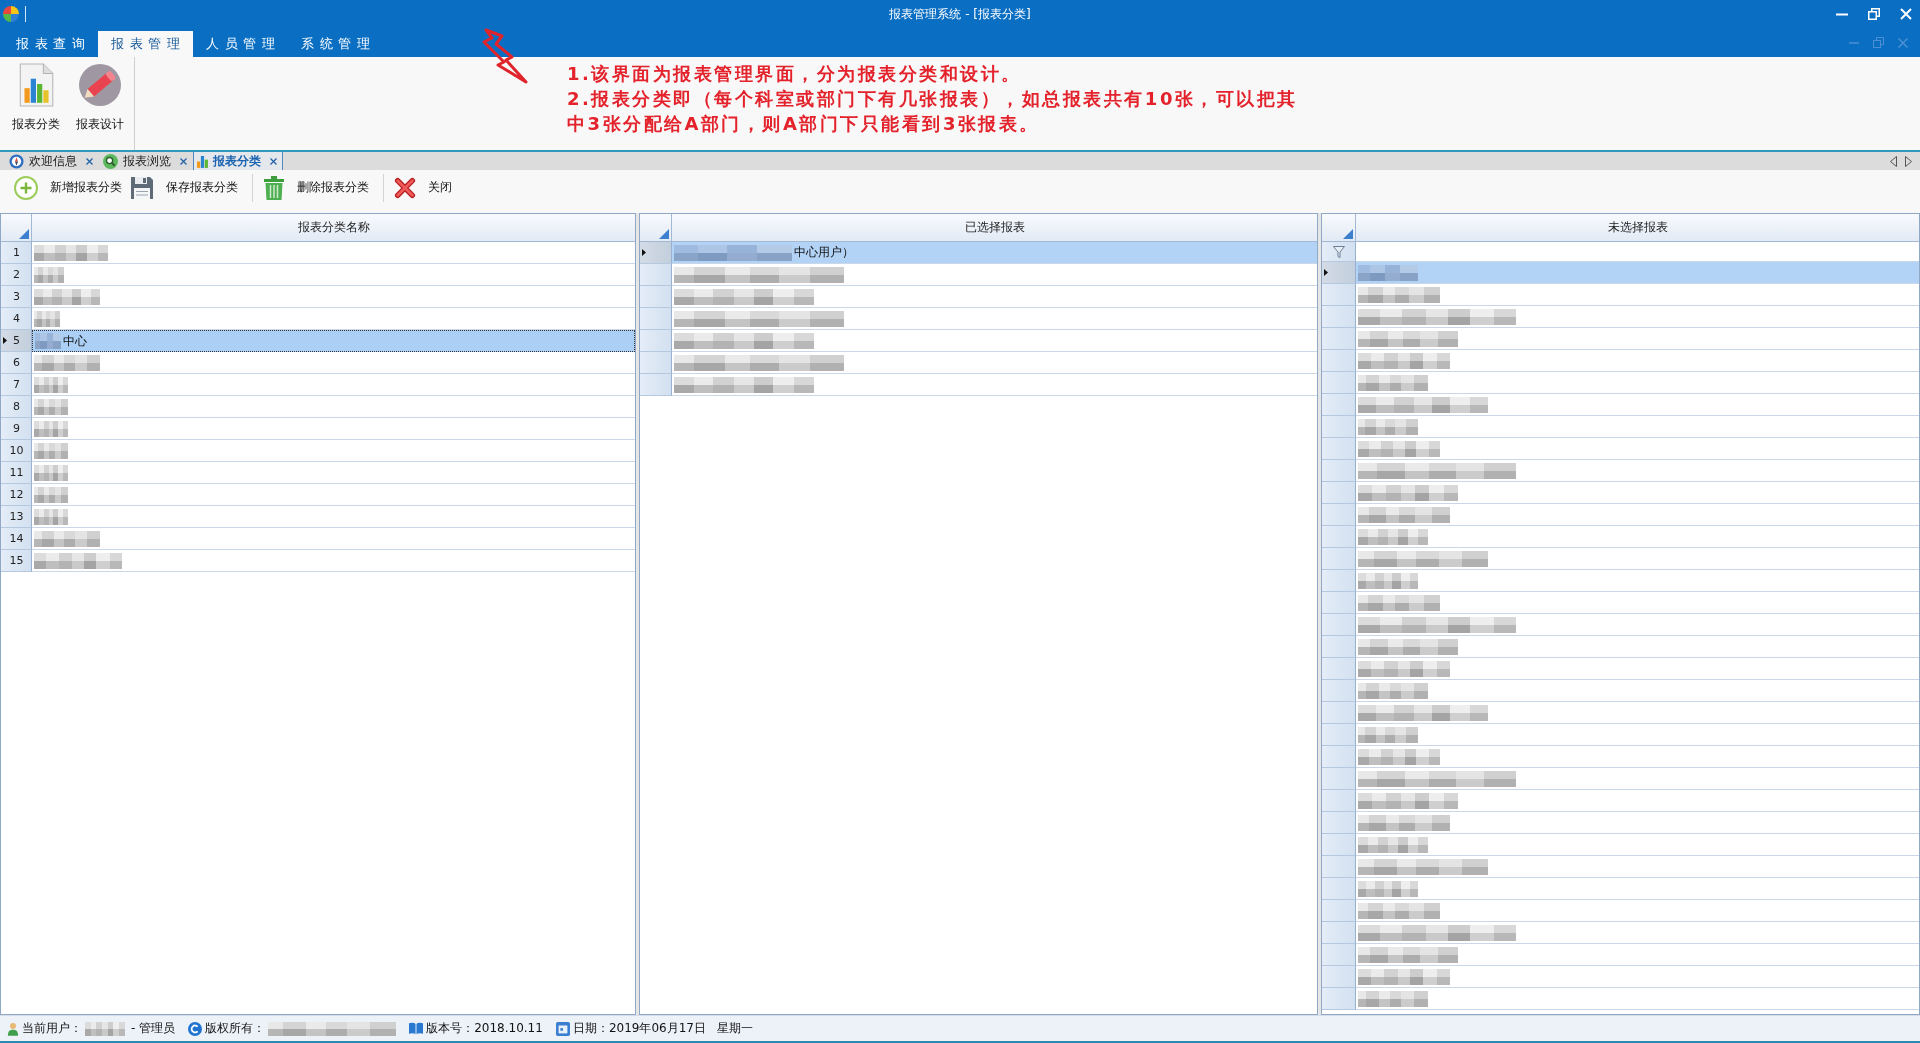 Image resolution: width=1920 pixels, height=1043 pixels. I want to click on table-cell: 中心, so click(333, 341).